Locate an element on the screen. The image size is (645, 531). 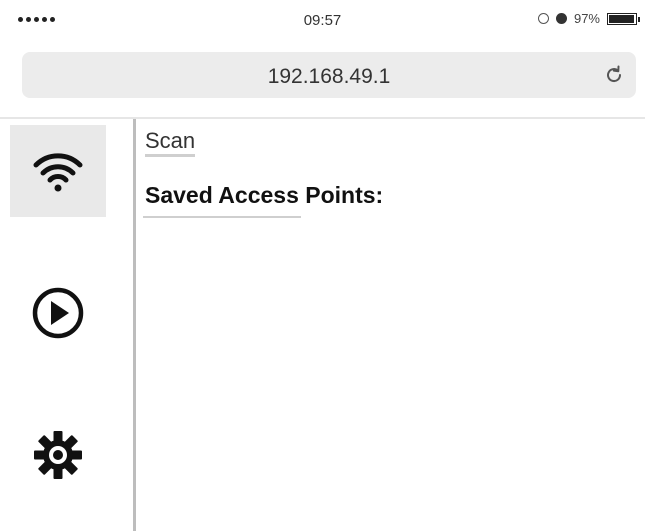
url-text: 192.168.49.1 is located at coordinates (329, 77).